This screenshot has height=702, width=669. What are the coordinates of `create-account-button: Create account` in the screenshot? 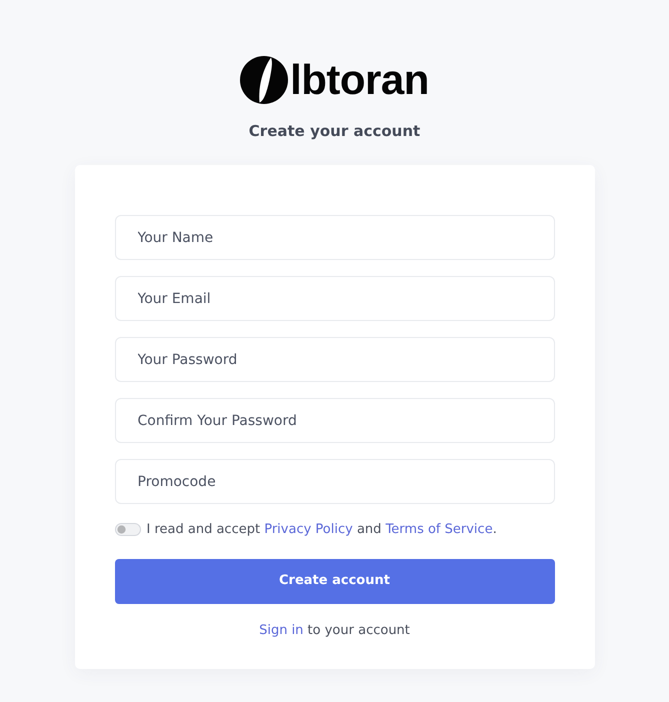 It's located at (334, 581).